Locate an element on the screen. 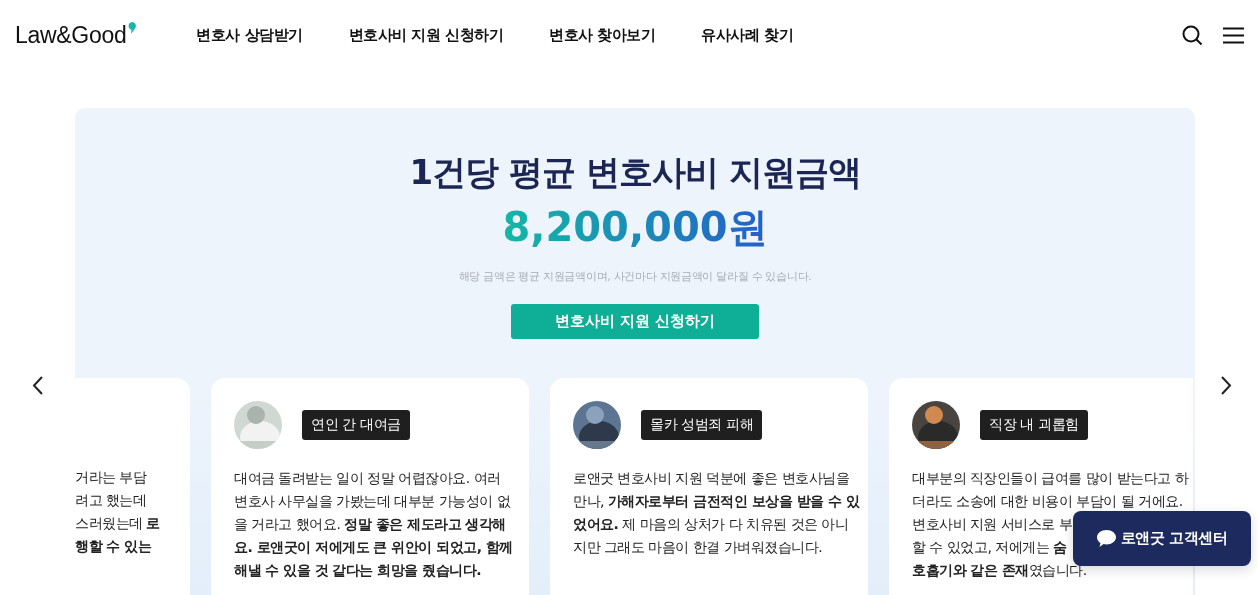 This screenshot has height=595, width=1258. review-text-line: 거라는 부담 is located at coordinates (111, 477).